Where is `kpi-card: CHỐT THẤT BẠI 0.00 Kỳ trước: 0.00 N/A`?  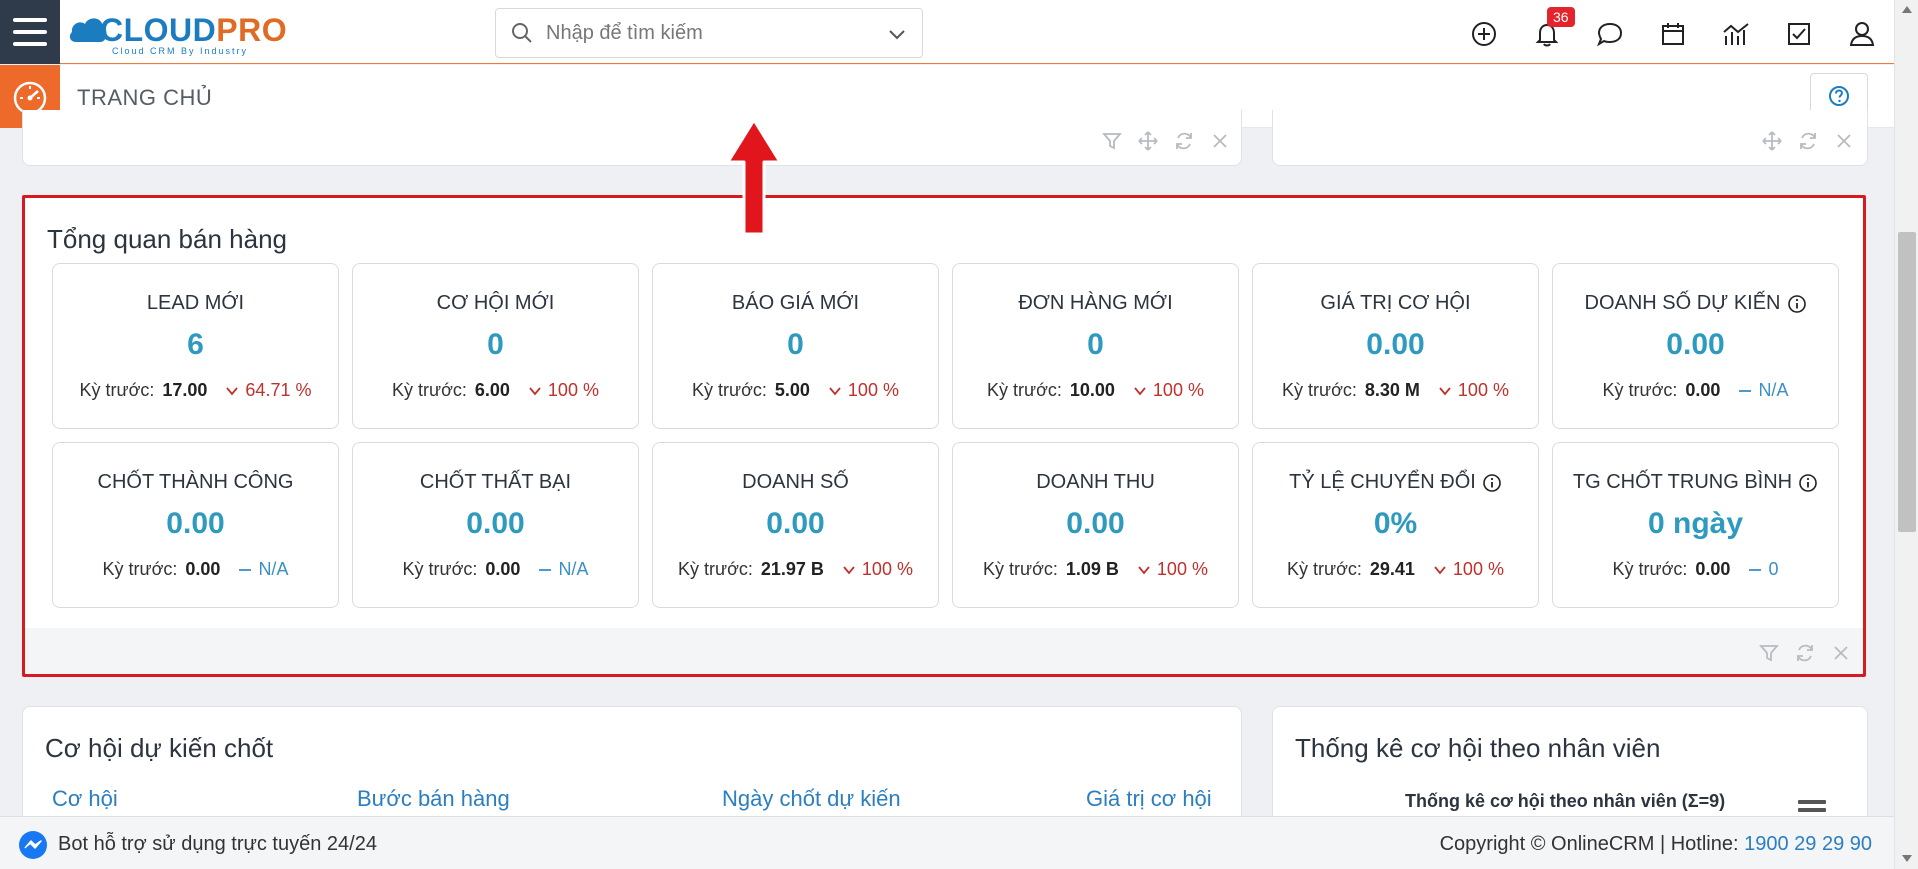 kpi-card: CHỐT THẤT BẠI 0.00 Kỳ trước: 0.00 N/A is located at coordinates (495, 525).